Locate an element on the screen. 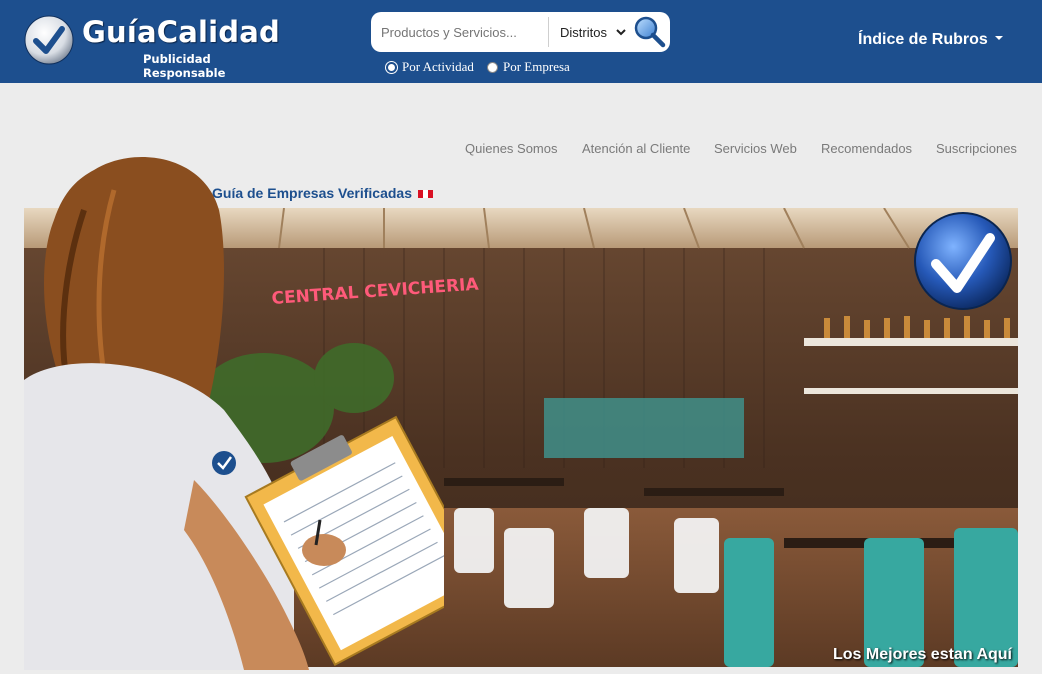 The width and height of the screenshot is (1042, 674). index-dropdown: Índice de Rubros is located at coordinates (930, 40).